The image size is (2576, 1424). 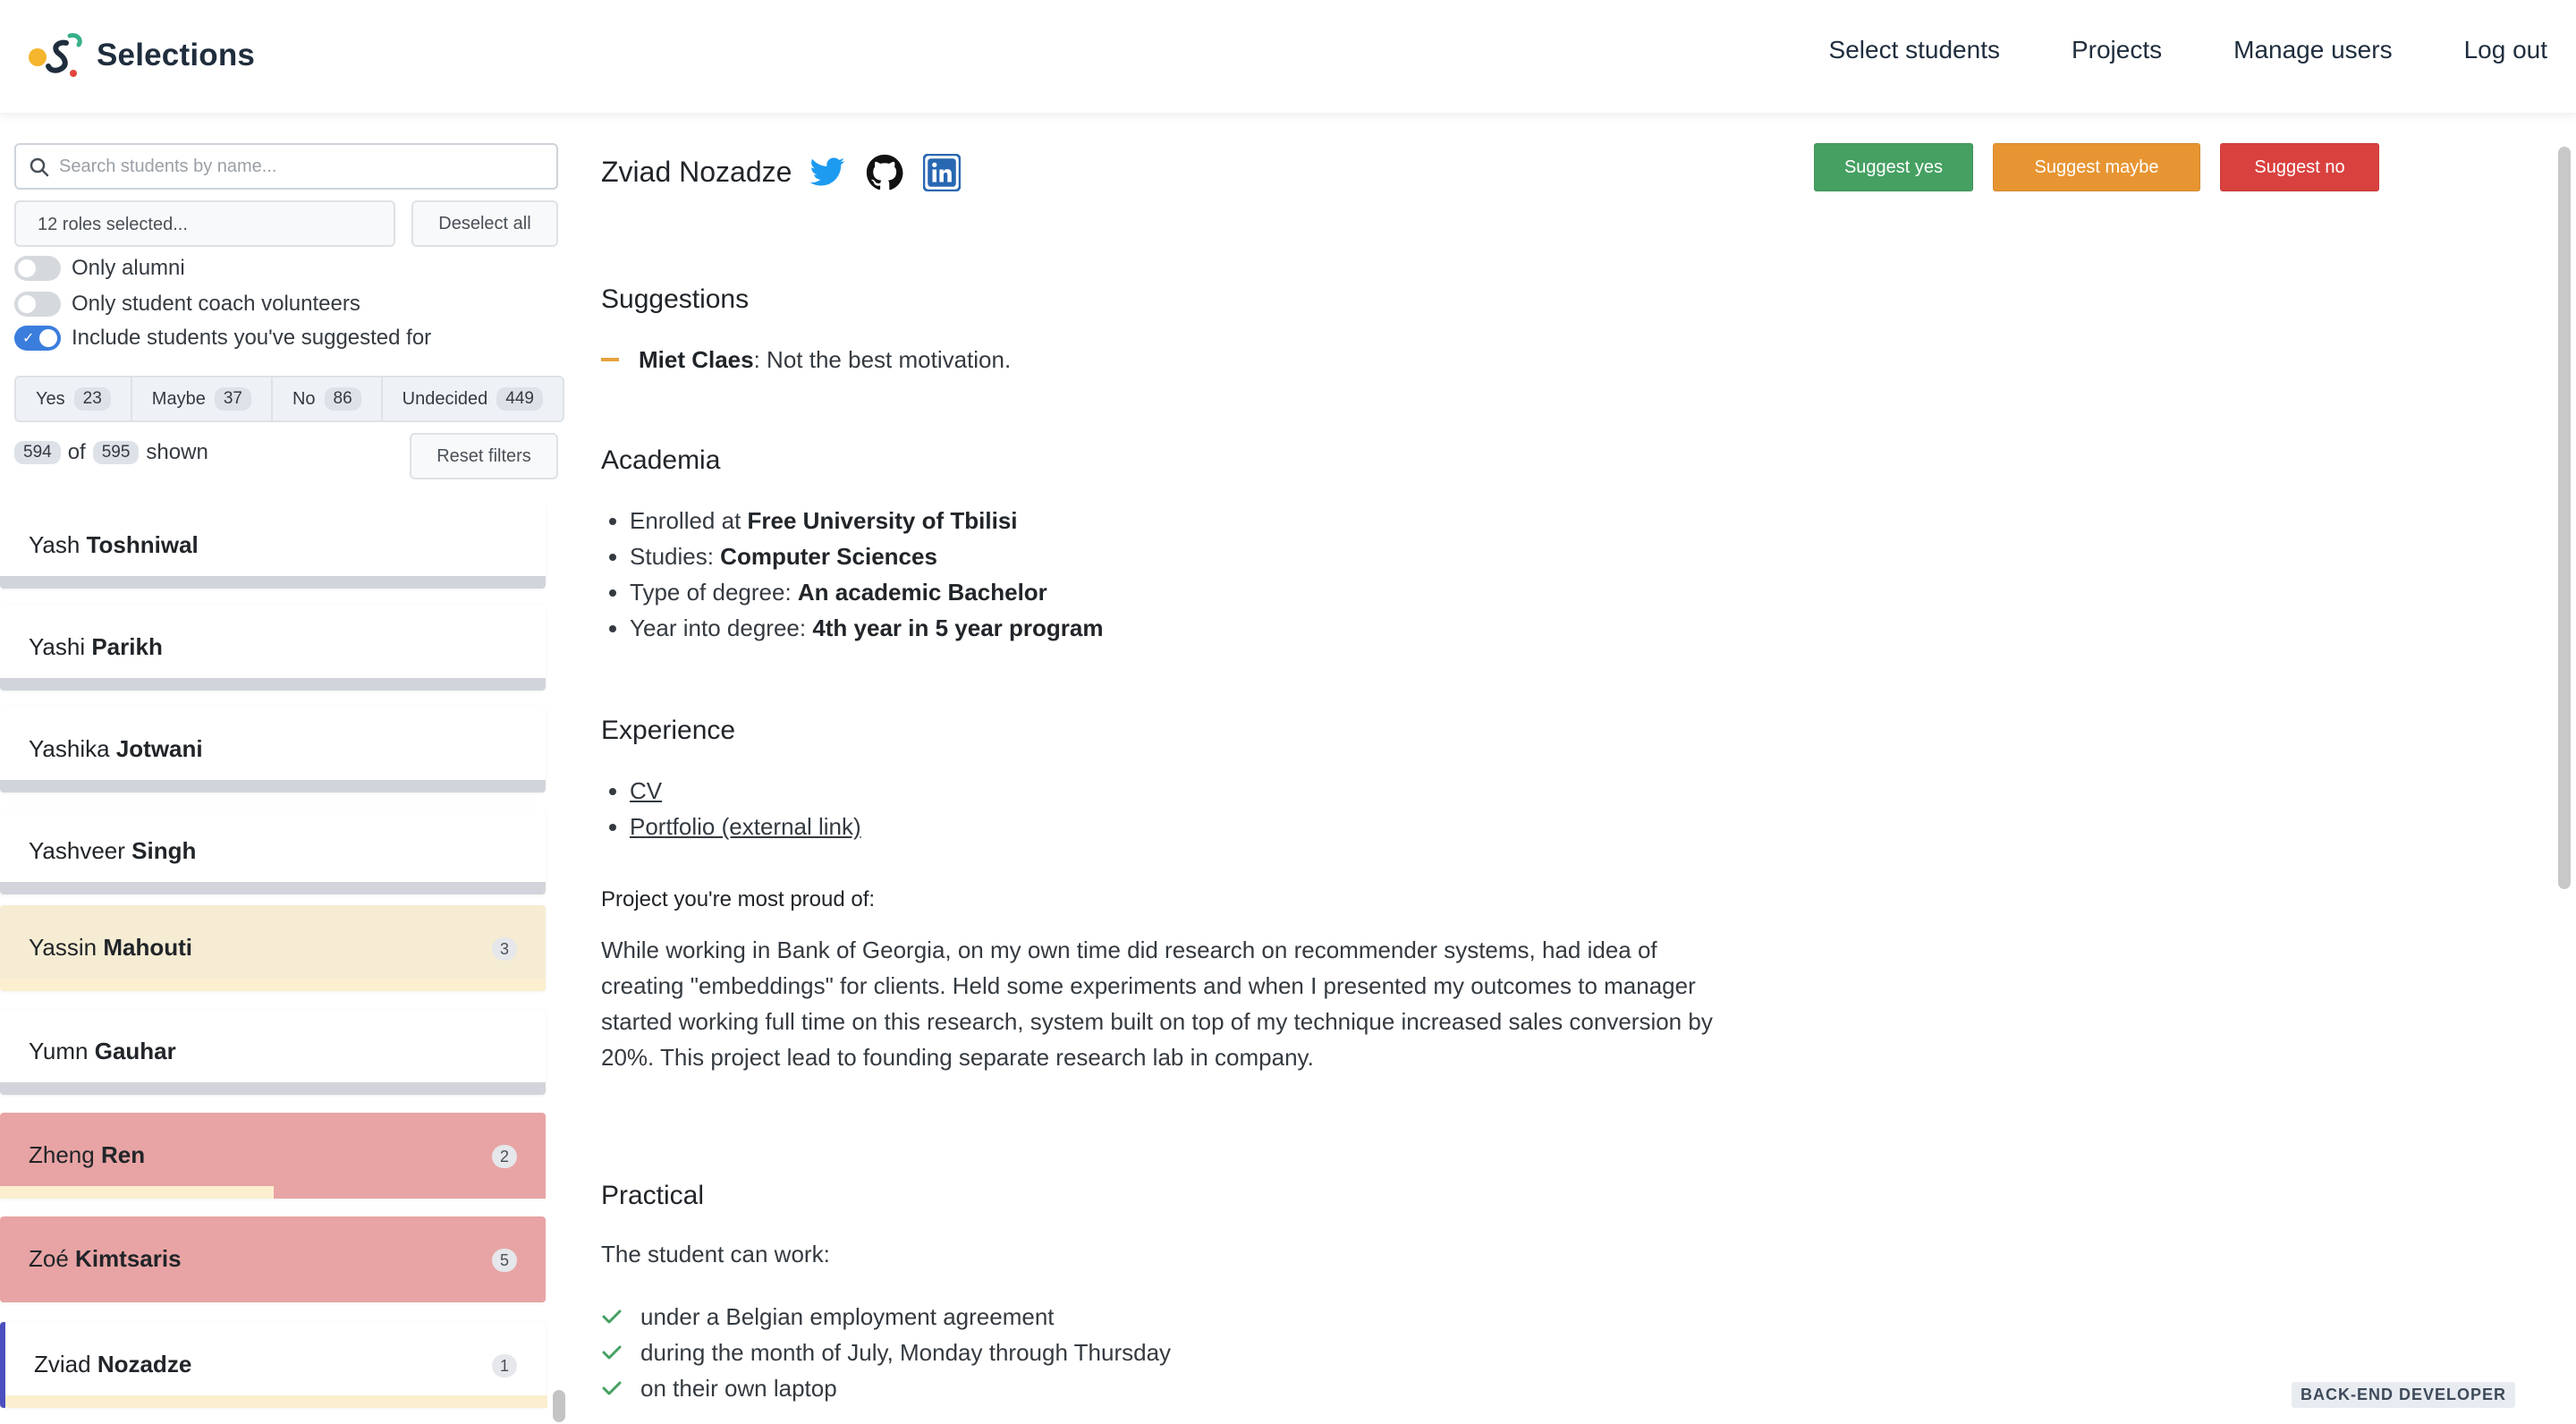 What do you see at coordinates (646, 790) in the screenshot?
I see `cv-link: CV` at bounding box center [646, 790].